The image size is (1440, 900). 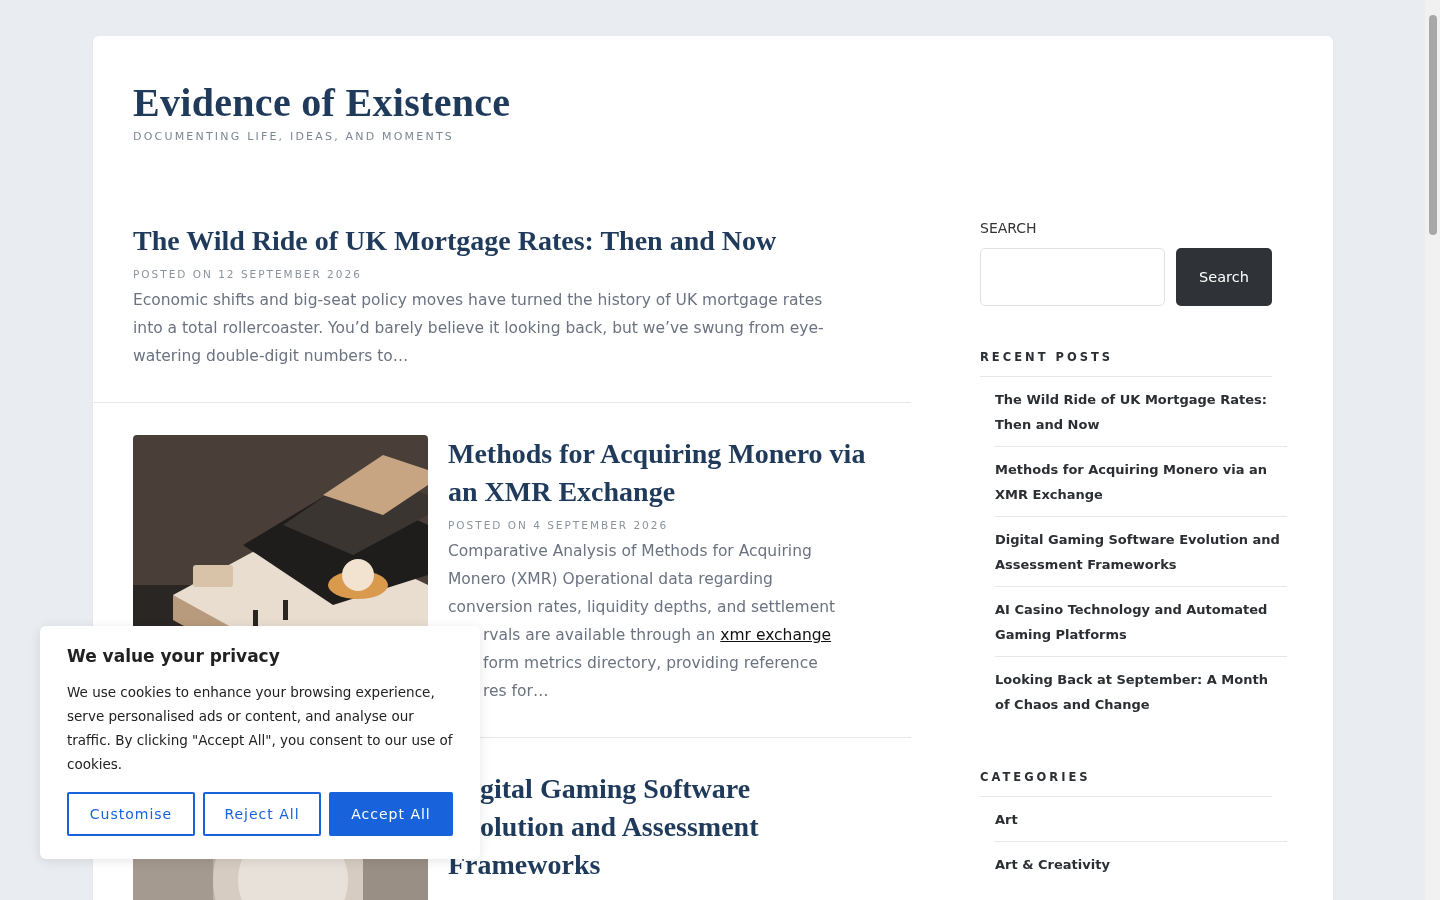 What do you see at coordinates (1072, 277) in the screenshot?
I see `search-field` at bounding box center [1072, 277].